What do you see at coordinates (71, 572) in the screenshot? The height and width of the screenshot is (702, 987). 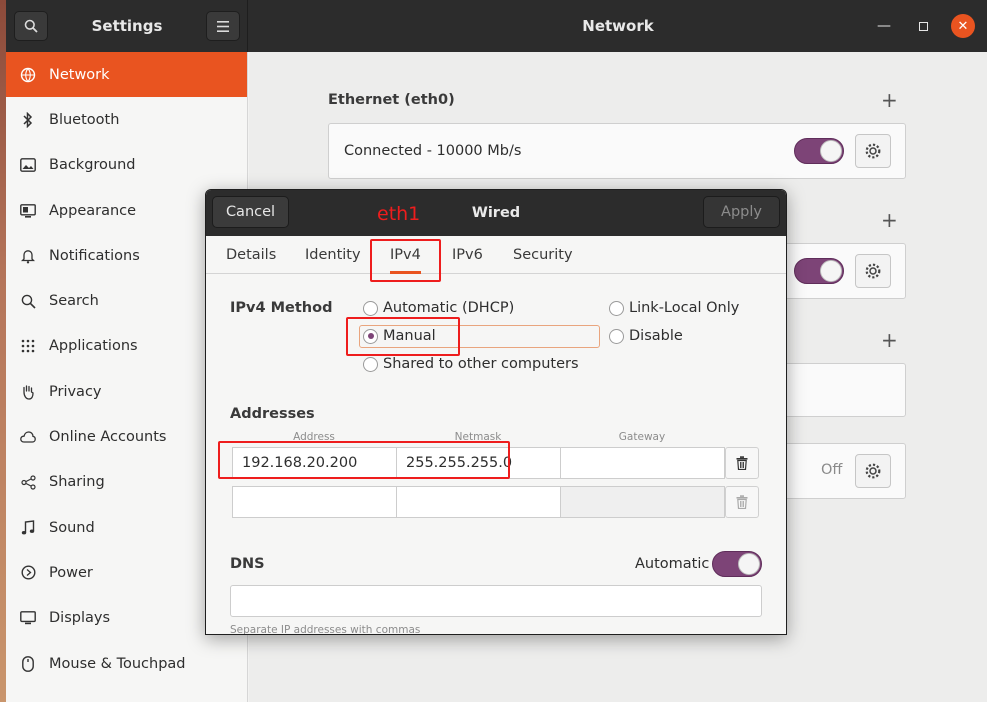 I see `sidebar-item-label: Power` at bounding box center [71, 572].